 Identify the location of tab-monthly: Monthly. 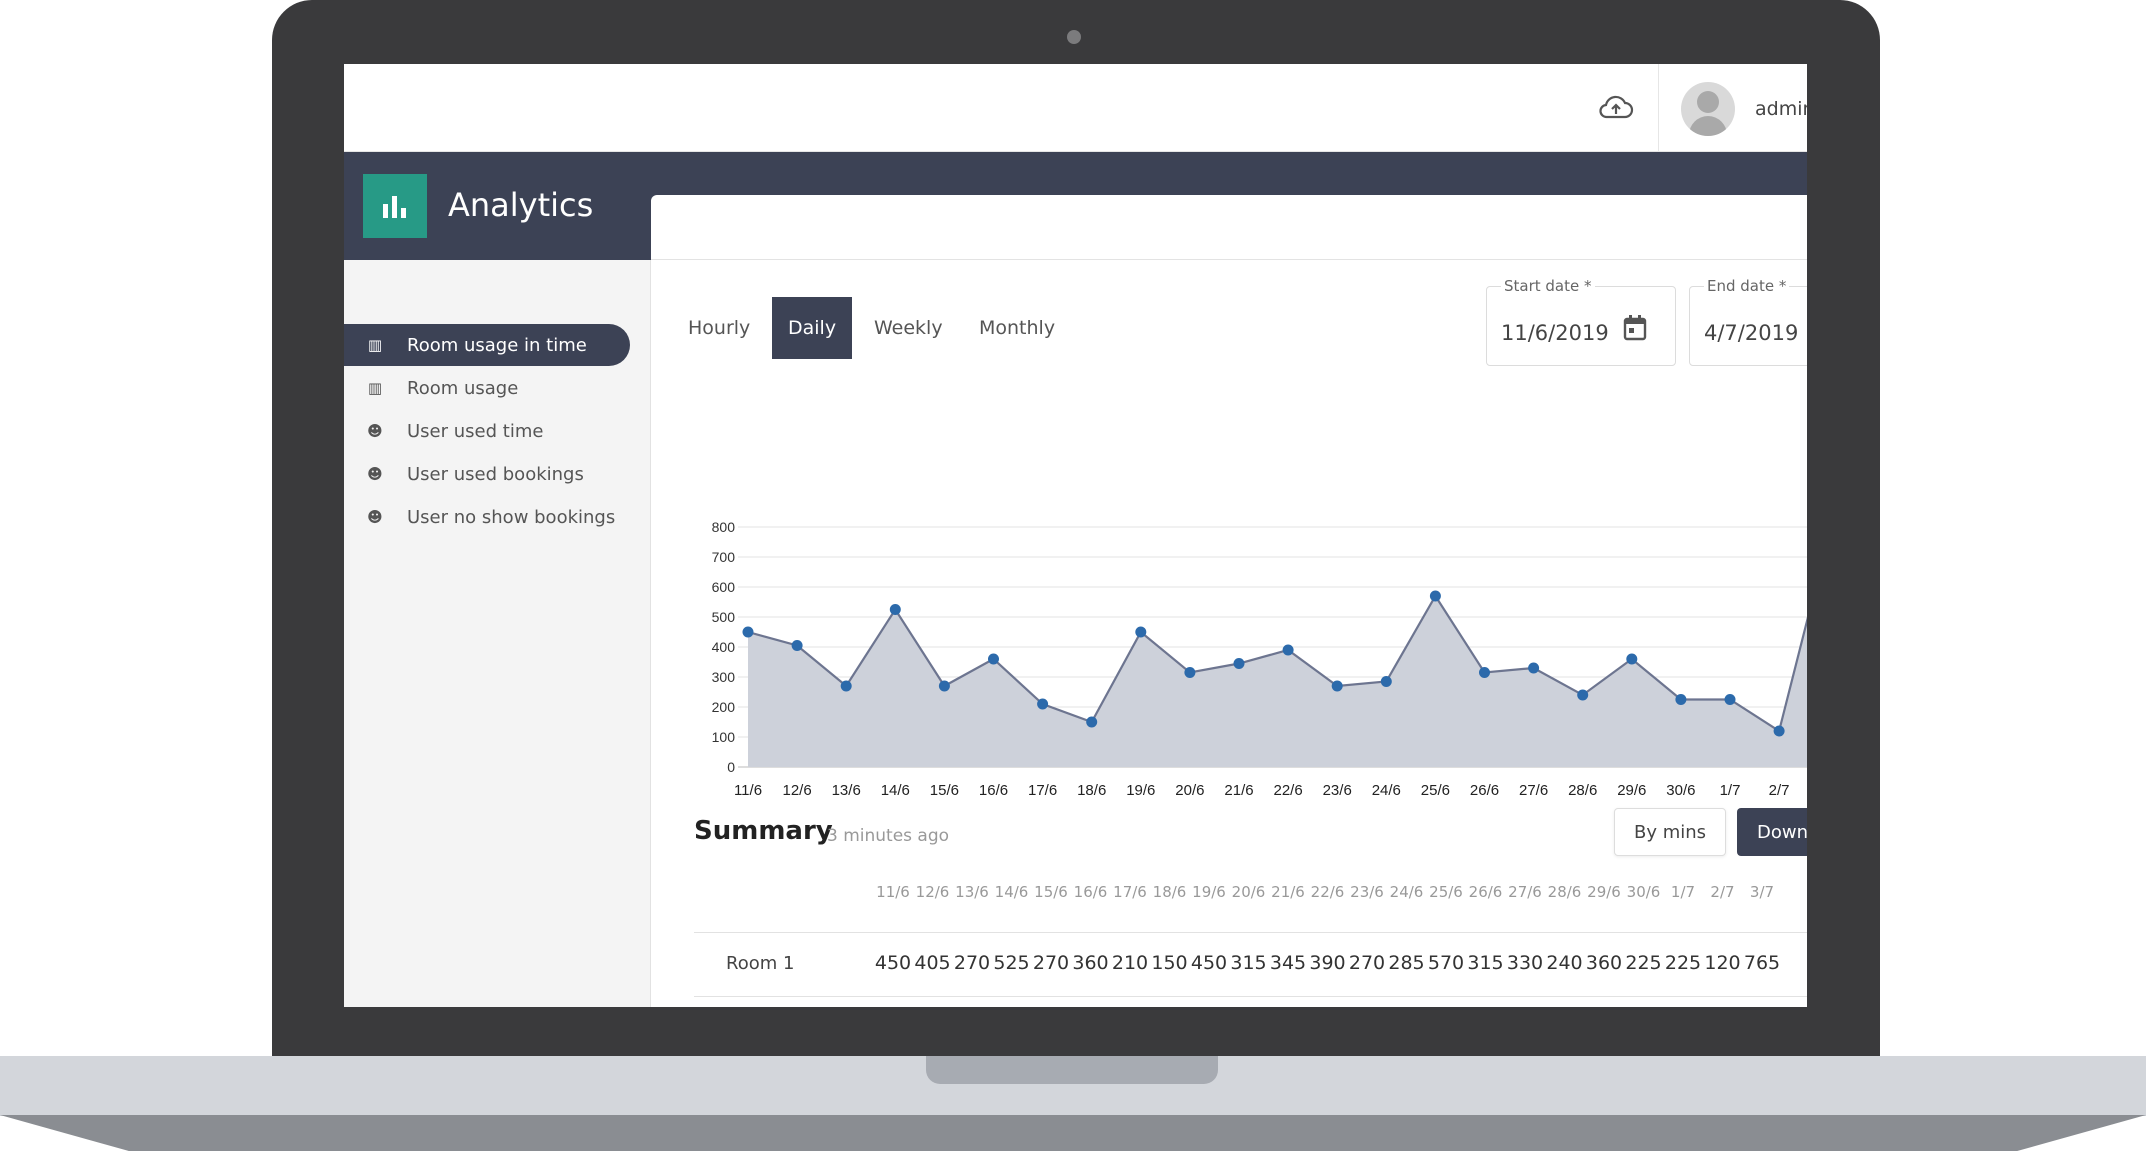
(1017, 328).